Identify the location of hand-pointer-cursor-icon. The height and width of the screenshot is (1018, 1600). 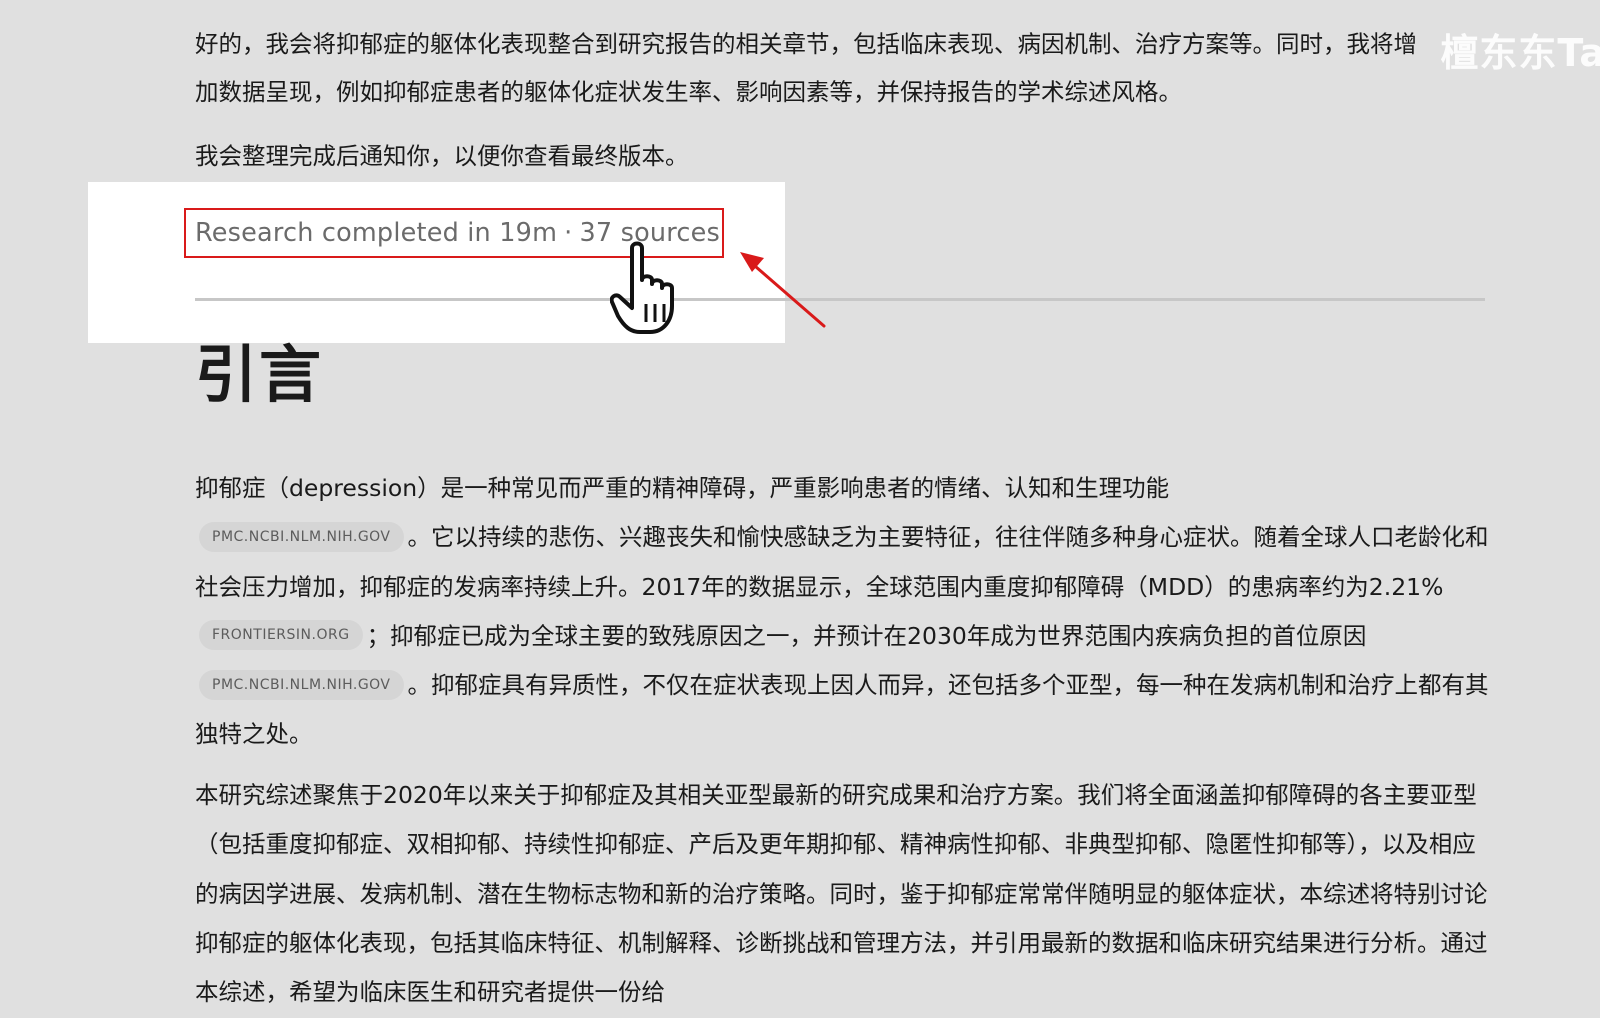
(642, 287).